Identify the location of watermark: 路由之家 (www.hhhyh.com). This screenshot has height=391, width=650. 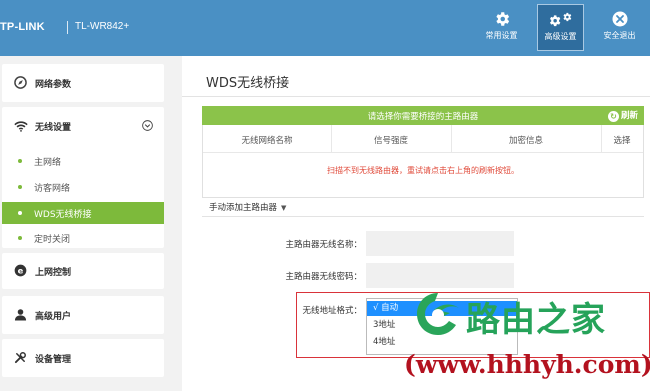
(526, 339).